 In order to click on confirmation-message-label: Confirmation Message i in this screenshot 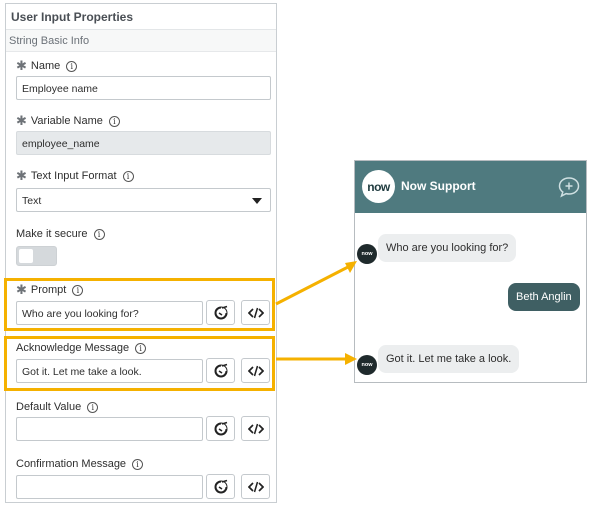, I will do `click(80, 464)`.